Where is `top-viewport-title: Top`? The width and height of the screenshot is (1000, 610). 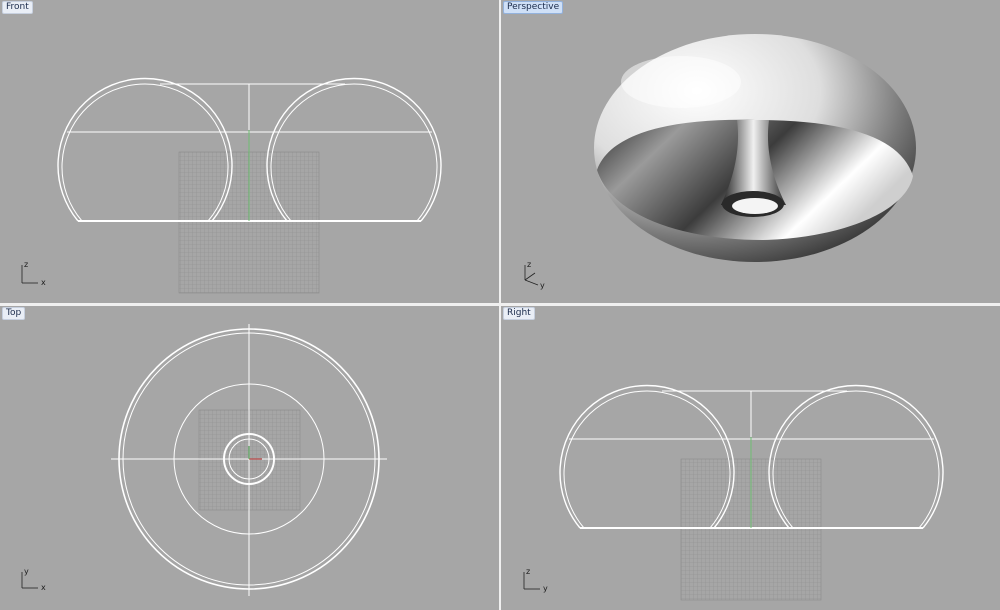 top-viewport-title: Top is located at coordinates (14, 313).